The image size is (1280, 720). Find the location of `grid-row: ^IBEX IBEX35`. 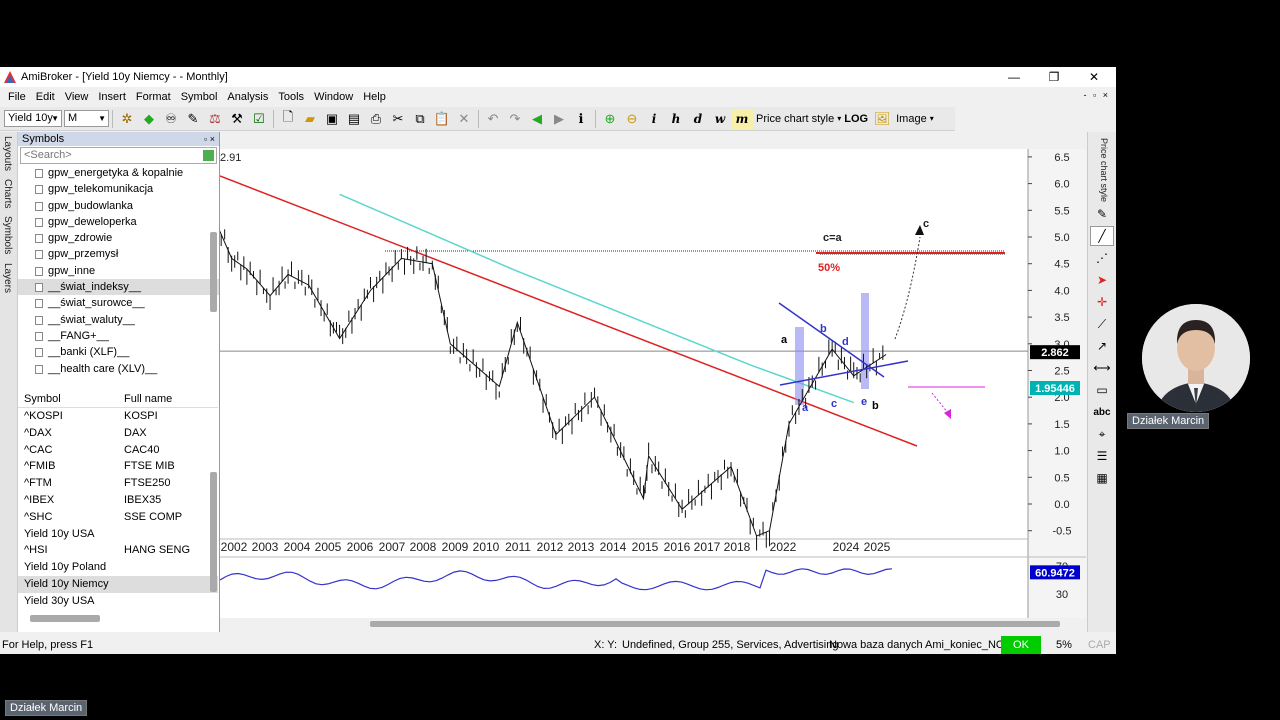

grid-row: ^IBEX IBEX35 is located at coordinates (118, 500).